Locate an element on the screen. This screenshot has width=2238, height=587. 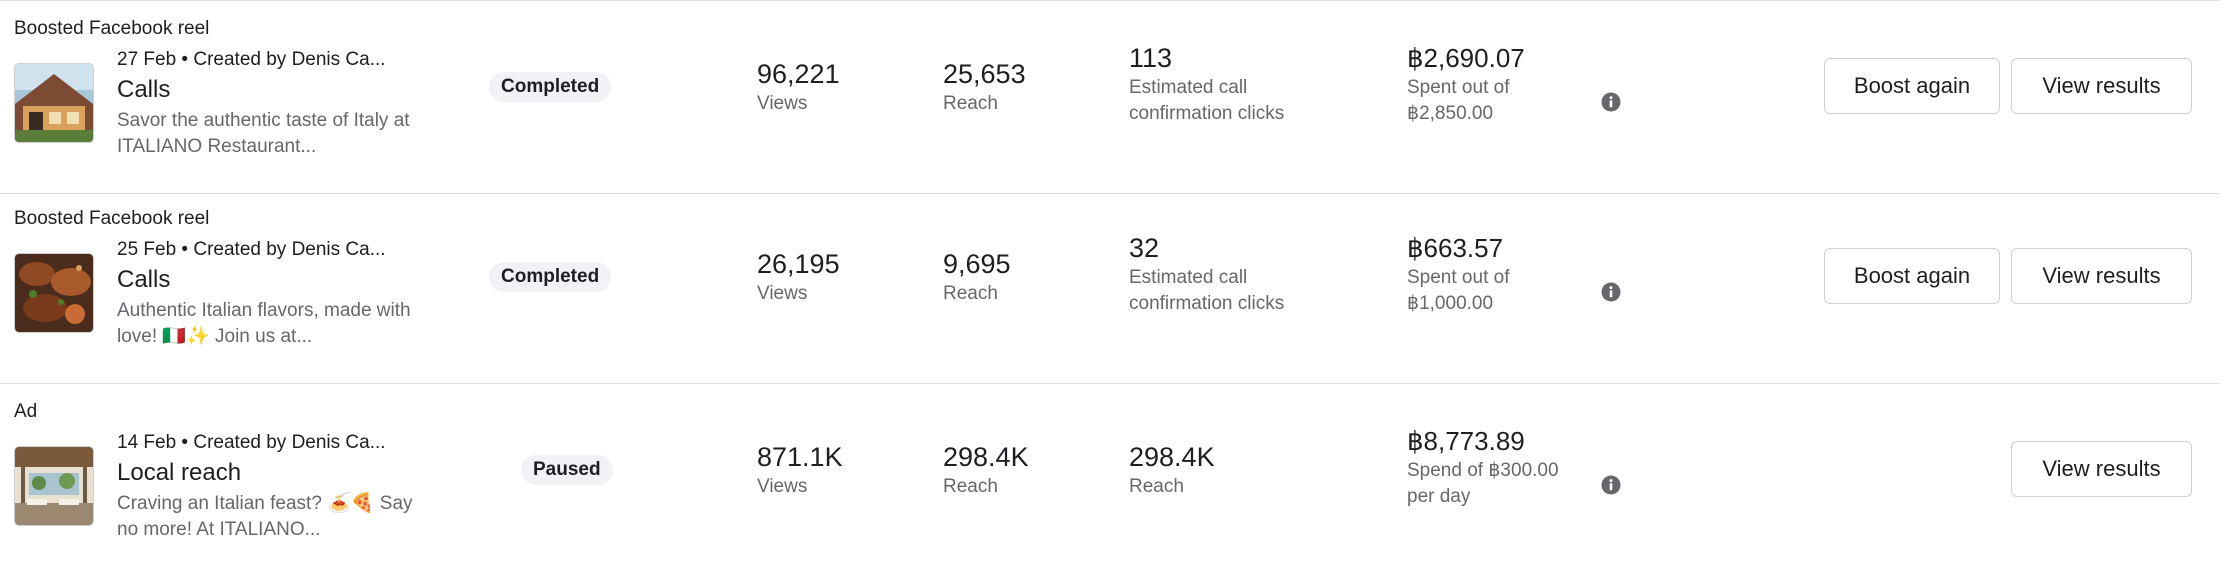
reach-metric: 298.4K Reach is located at coordinates (986, 470).